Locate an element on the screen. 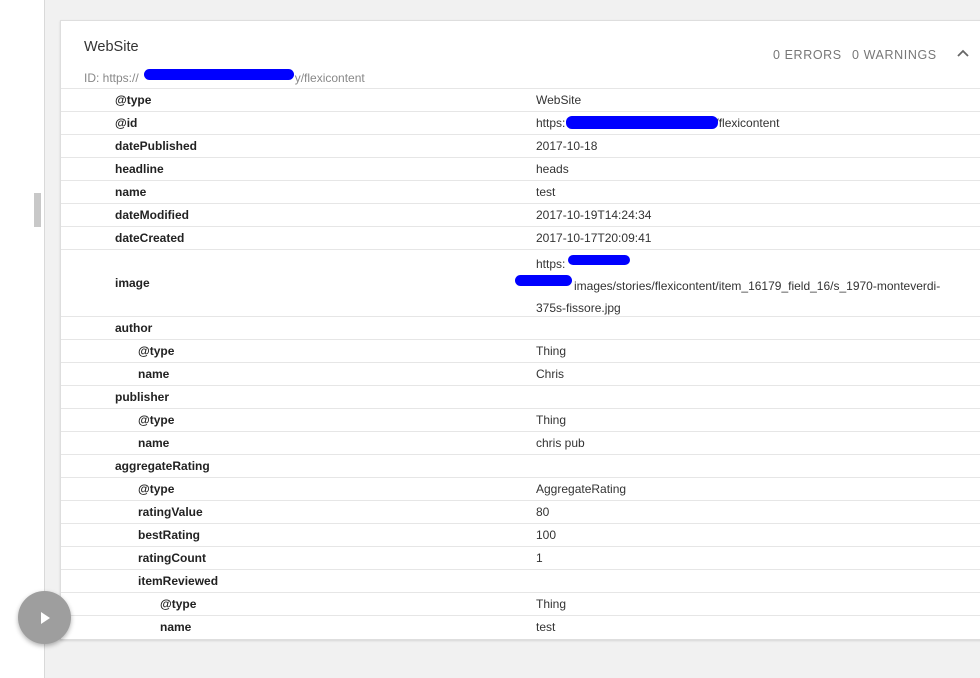 The height and width of the screenshot is (678, 980). property-key: aggregateRating is located at coordinates (162, 466).